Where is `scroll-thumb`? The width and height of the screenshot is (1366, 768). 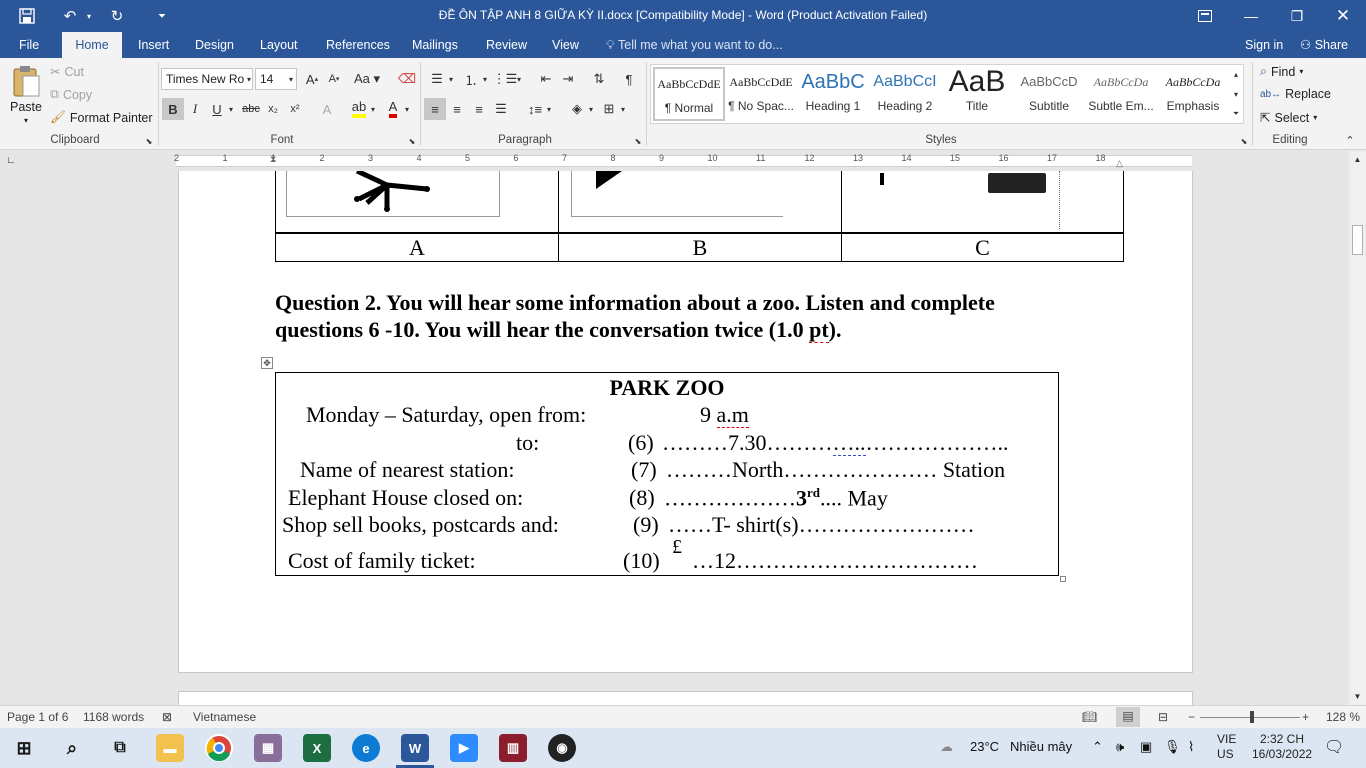 scroll-thumb is located at coordinates (1357, 240).